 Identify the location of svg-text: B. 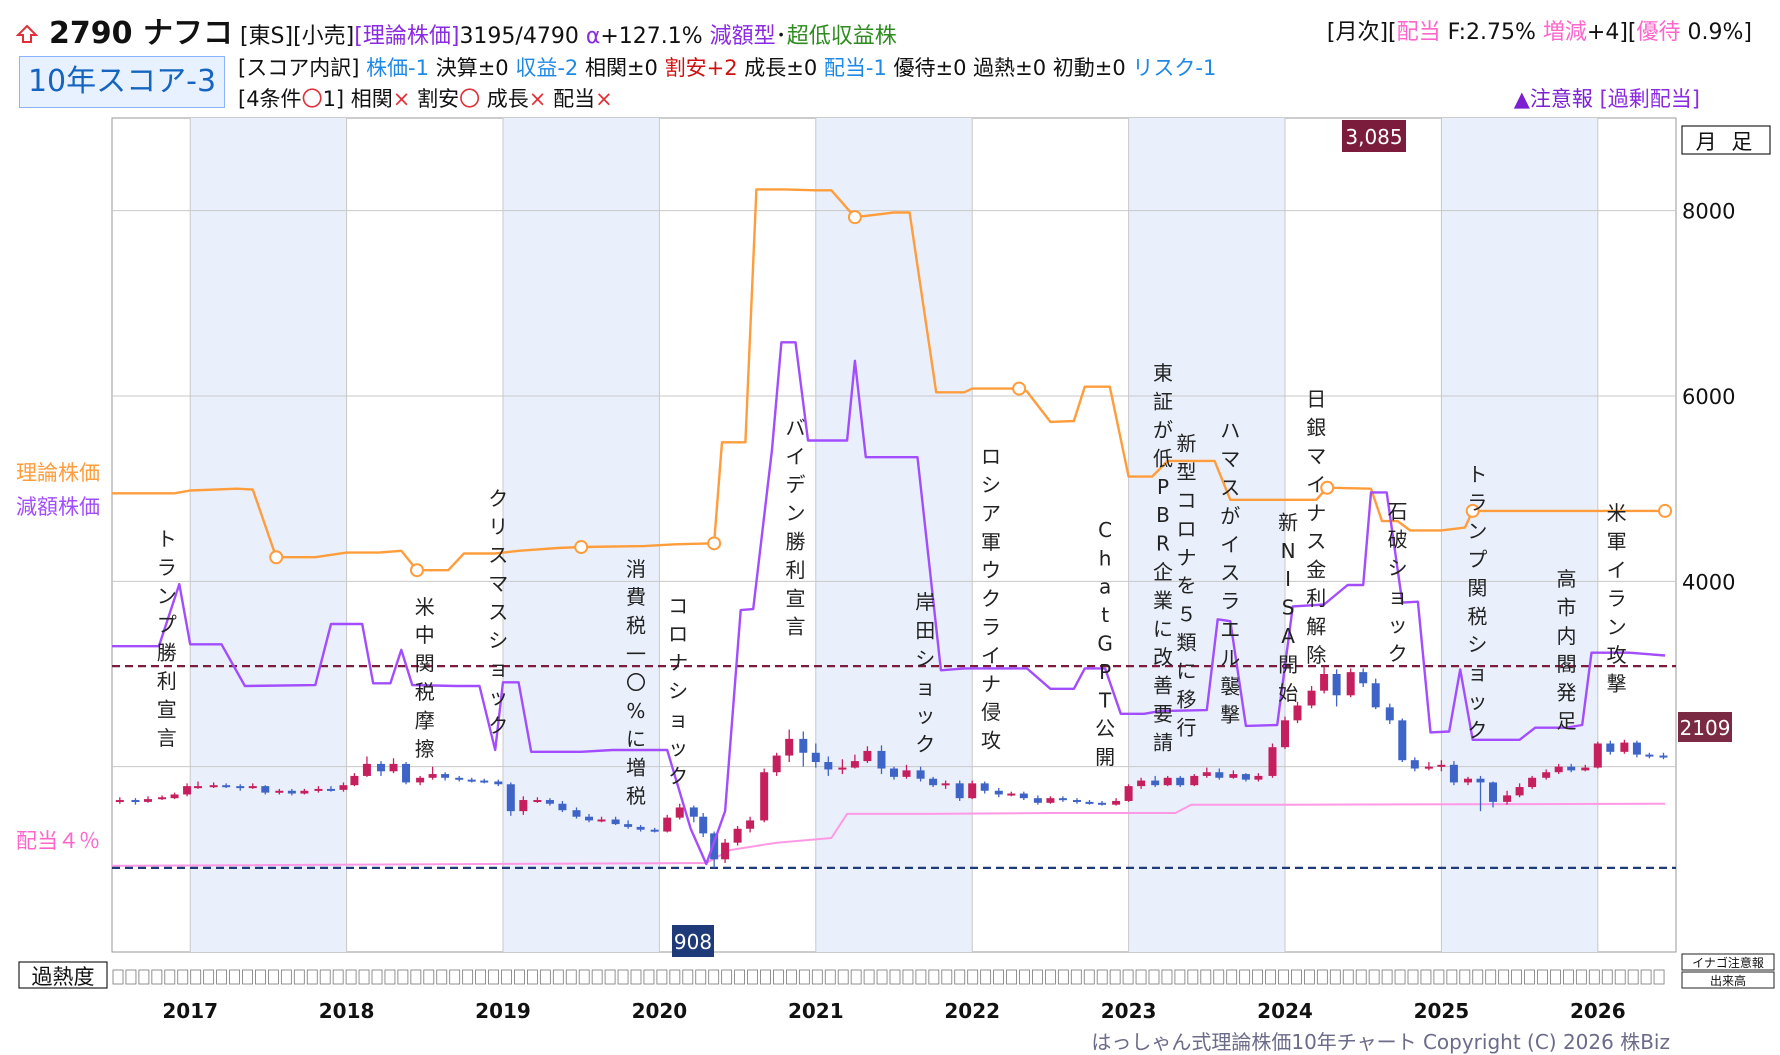
(1163, 515).